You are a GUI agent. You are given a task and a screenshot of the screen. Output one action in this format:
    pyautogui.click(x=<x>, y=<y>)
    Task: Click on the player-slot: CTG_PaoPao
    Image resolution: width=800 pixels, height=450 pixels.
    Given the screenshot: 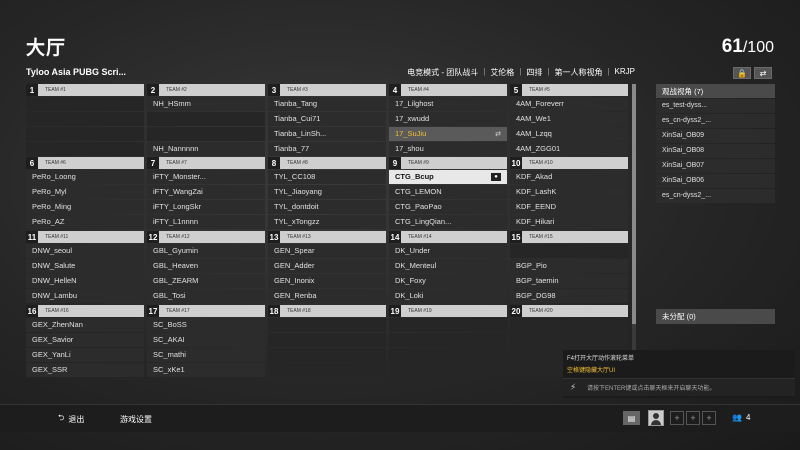 What is the action you would take?
    pyautogui.click(x=448, y=206)
    